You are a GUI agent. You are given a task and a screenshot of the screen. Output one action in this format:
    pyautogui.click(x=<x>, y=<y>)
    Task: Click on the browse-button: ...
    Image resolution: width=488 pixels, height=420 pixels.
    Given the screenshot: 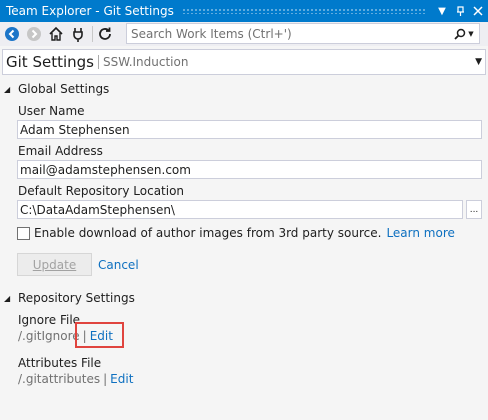 What is the action you would take?
    pyautogui.click(x=474, y=209)
    